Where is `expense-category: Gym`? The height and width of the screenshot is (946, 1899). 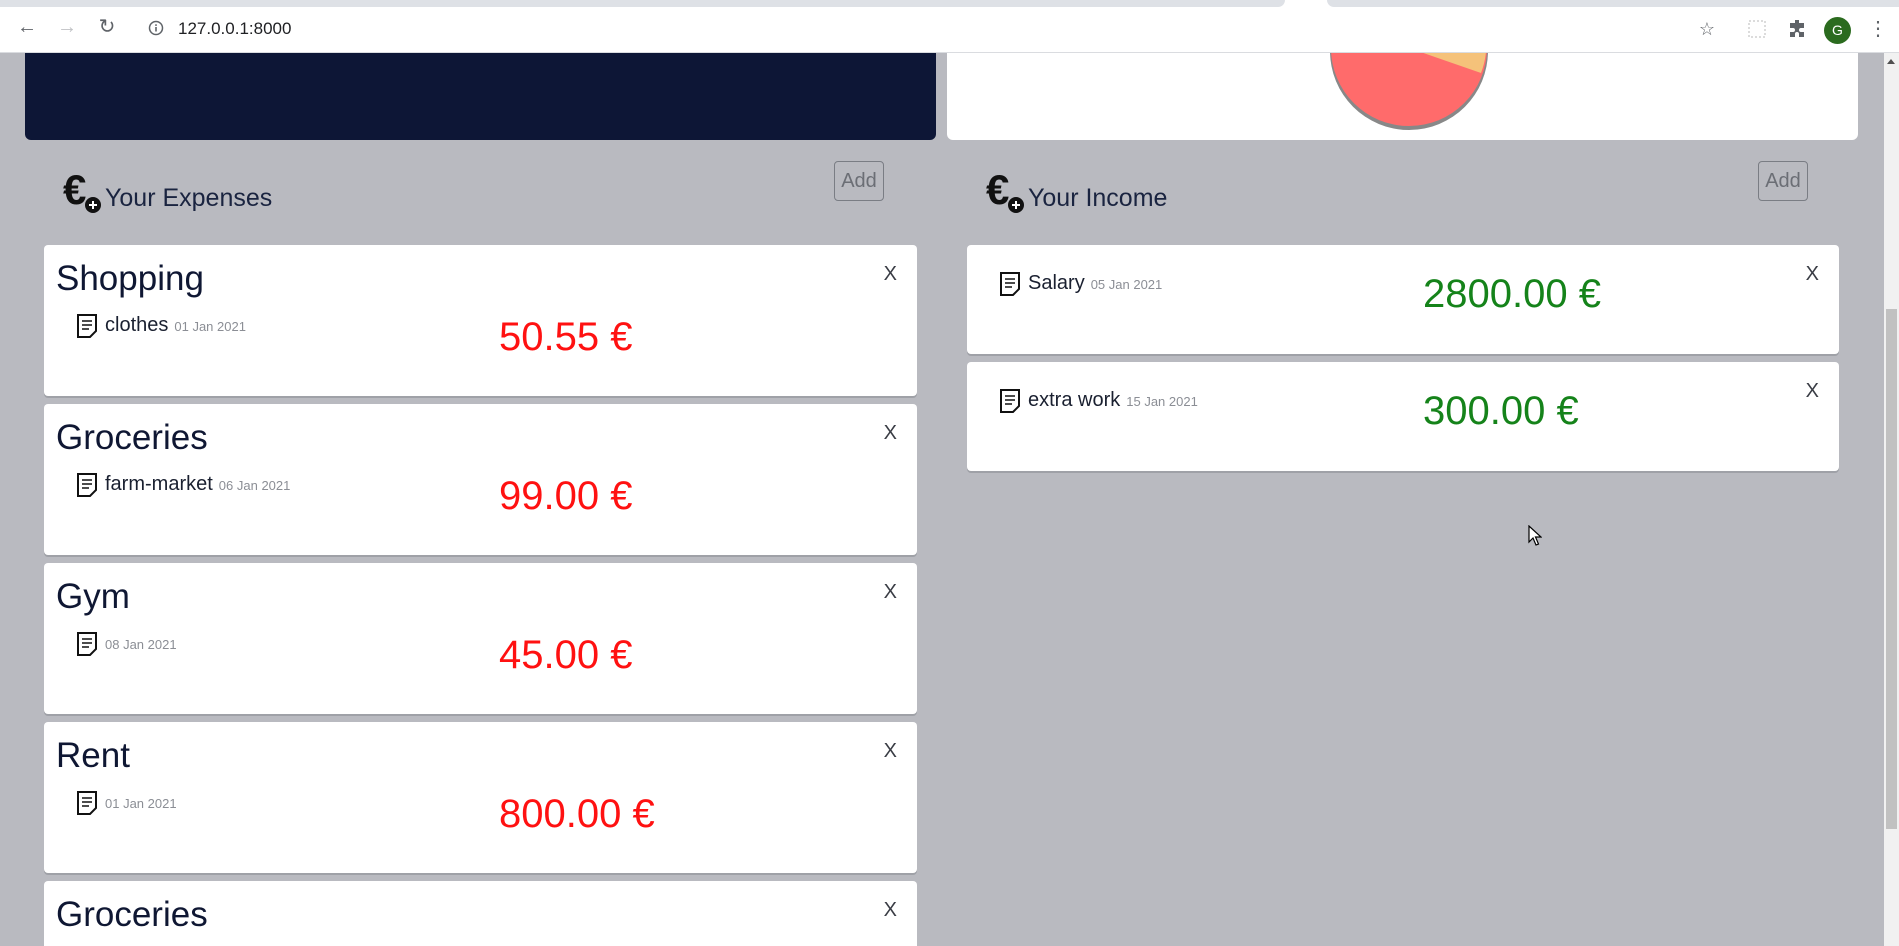
expense-category: Gym is located at coordinates (93, 596).